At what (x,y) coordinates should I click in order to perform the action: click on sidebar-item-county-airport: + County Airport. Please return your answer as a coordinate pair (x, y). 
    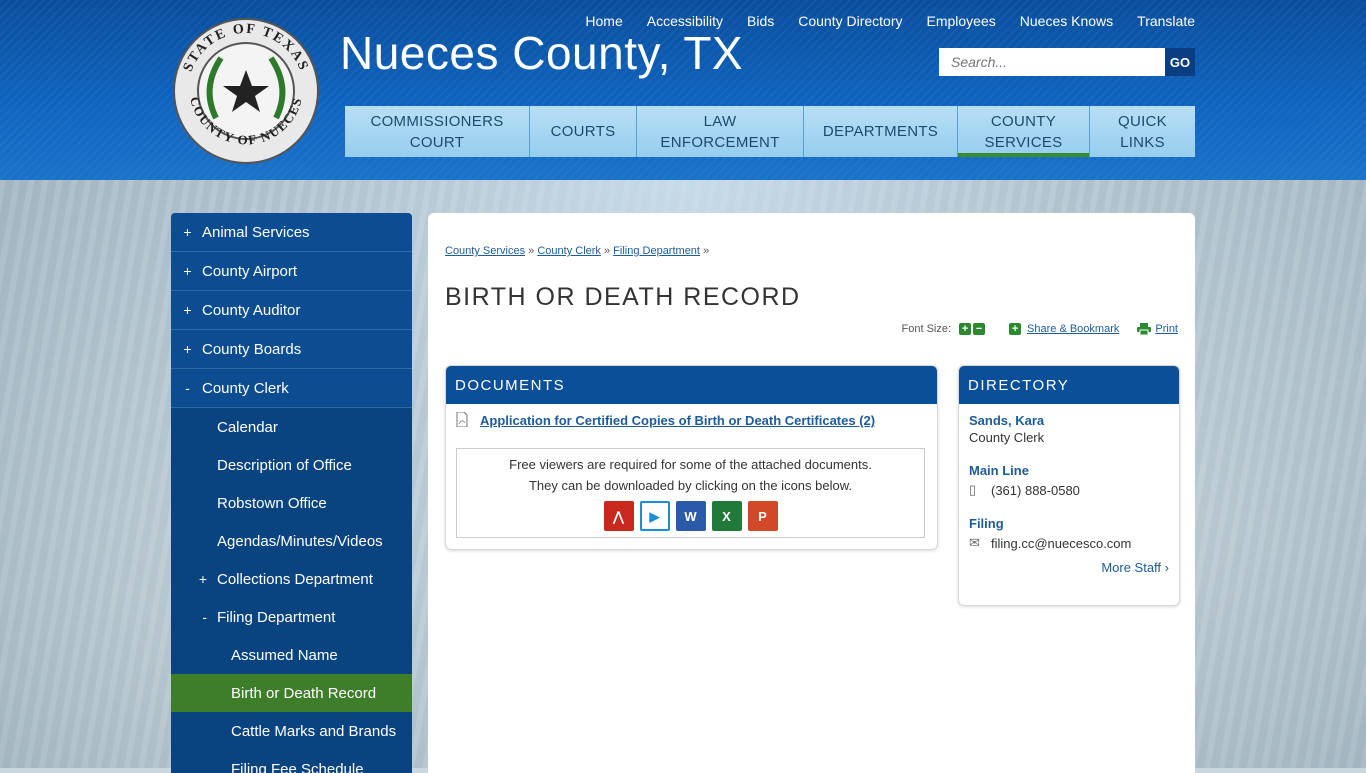
    Looking at the image, I should click on (291, 271).